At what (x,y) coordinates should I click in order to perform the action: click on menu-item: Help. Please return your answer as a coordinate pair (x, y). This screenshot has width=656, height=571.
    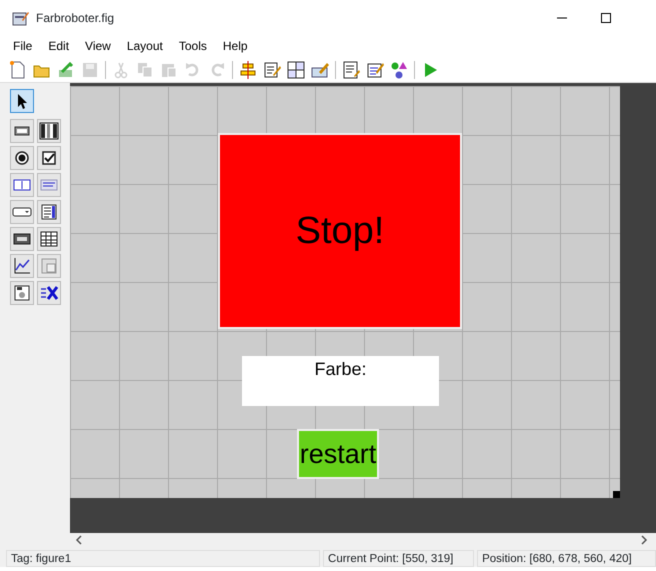
    Looking at the image, I should click on (235, 46).